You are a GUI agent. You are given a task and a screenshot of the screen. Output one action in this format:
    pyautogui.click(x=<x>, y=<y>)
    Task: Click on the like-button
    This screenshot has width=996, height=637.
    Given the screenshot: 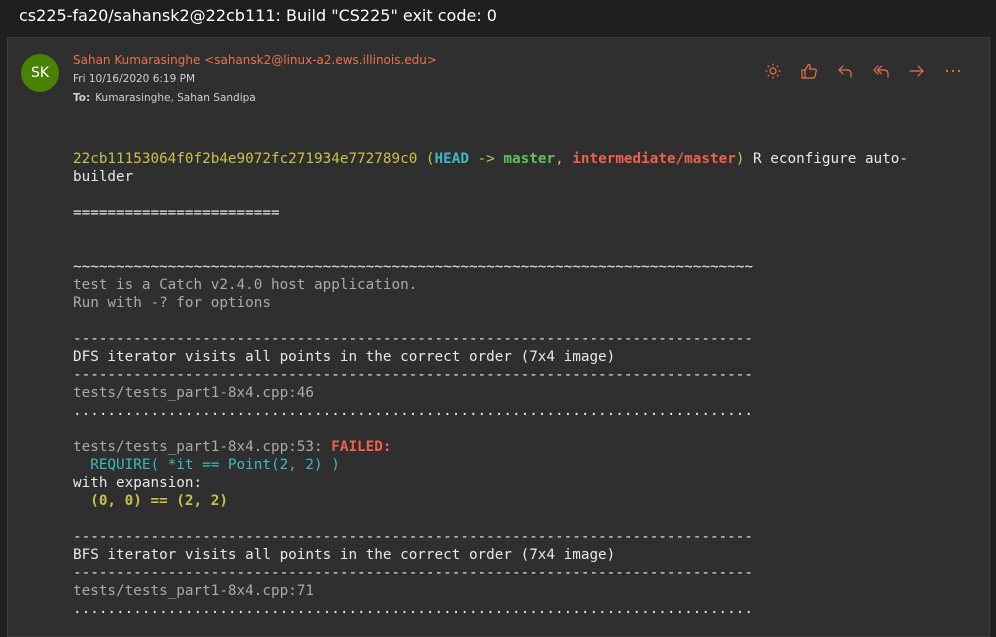 What is the action you would take?
    pyautogui.click(x=809, y=71)
    